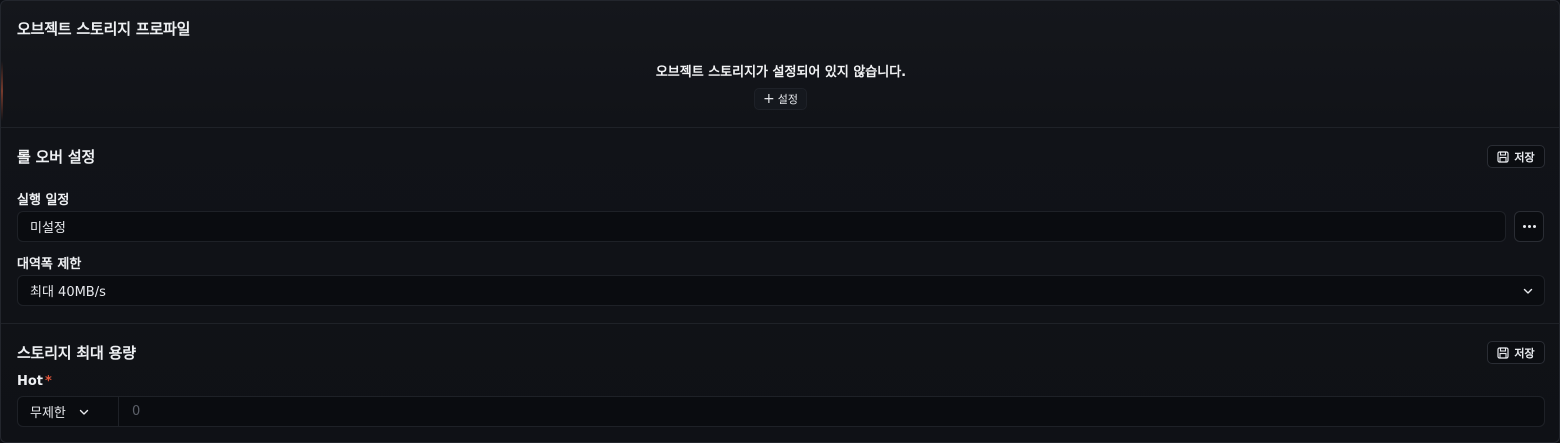 This screenshot has height=443, width=1560. Describe the element at coordinates (781, 72) in the screenshot. I see `empty-state-message: 오브젝트 스토리지가 설정되어 있지 않습니다.` at that location.